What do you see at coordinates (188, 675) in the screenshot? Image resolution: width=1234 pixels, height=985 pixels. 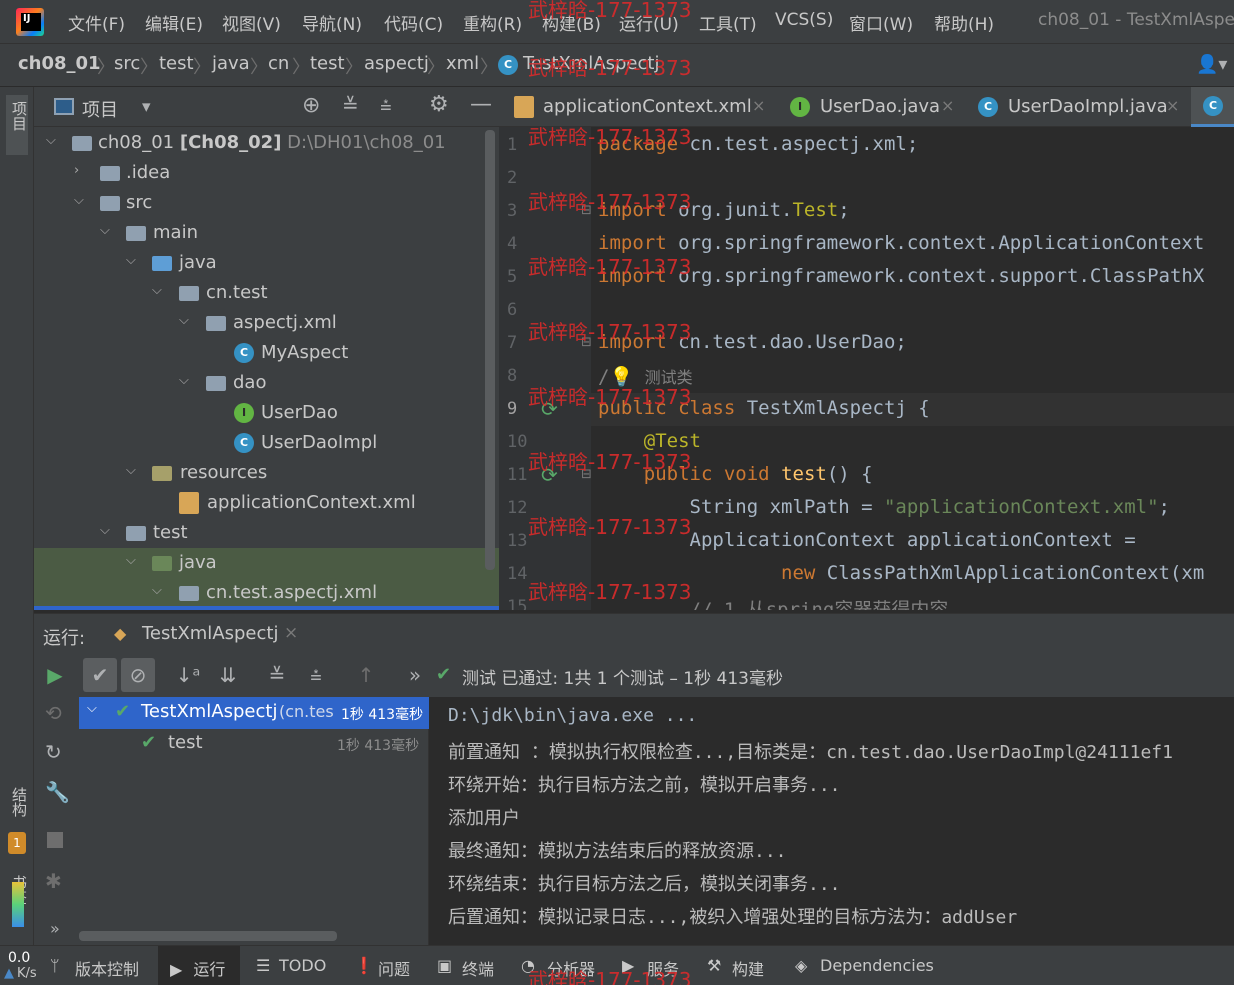 I see `sort-alpha-icon: ↓ᵃ` at bounding box center [188, 675].